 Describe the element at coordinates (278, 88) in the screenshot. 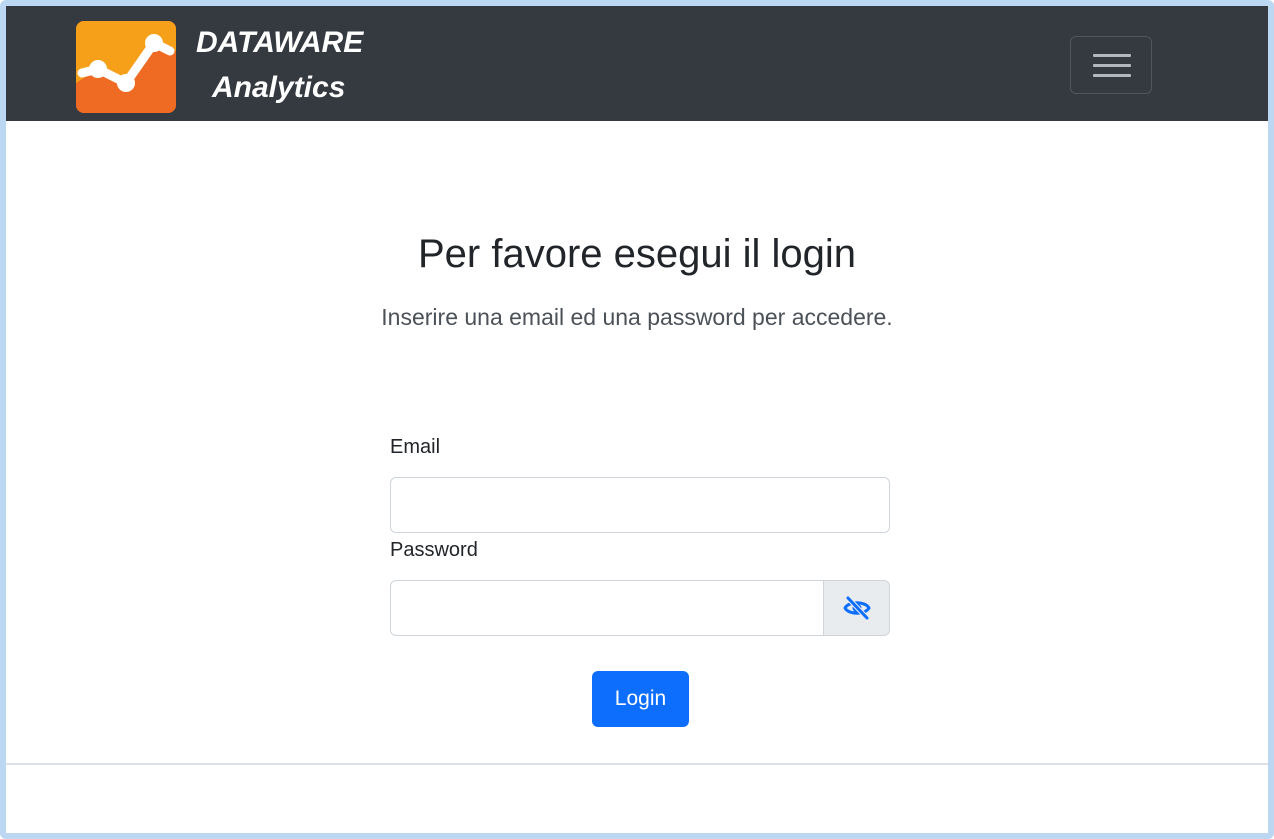

I see `brand-tagline: Analytics` at that location.